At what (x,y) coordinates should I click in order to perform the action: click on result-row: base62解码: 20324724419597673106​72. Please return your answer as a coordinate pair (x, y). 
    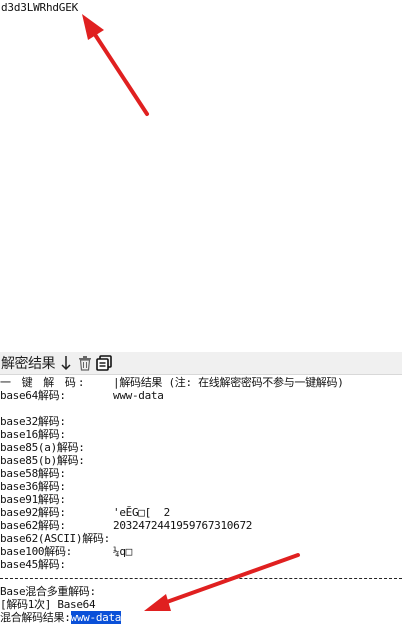
    Looking at the image, I should click on (201, 525).